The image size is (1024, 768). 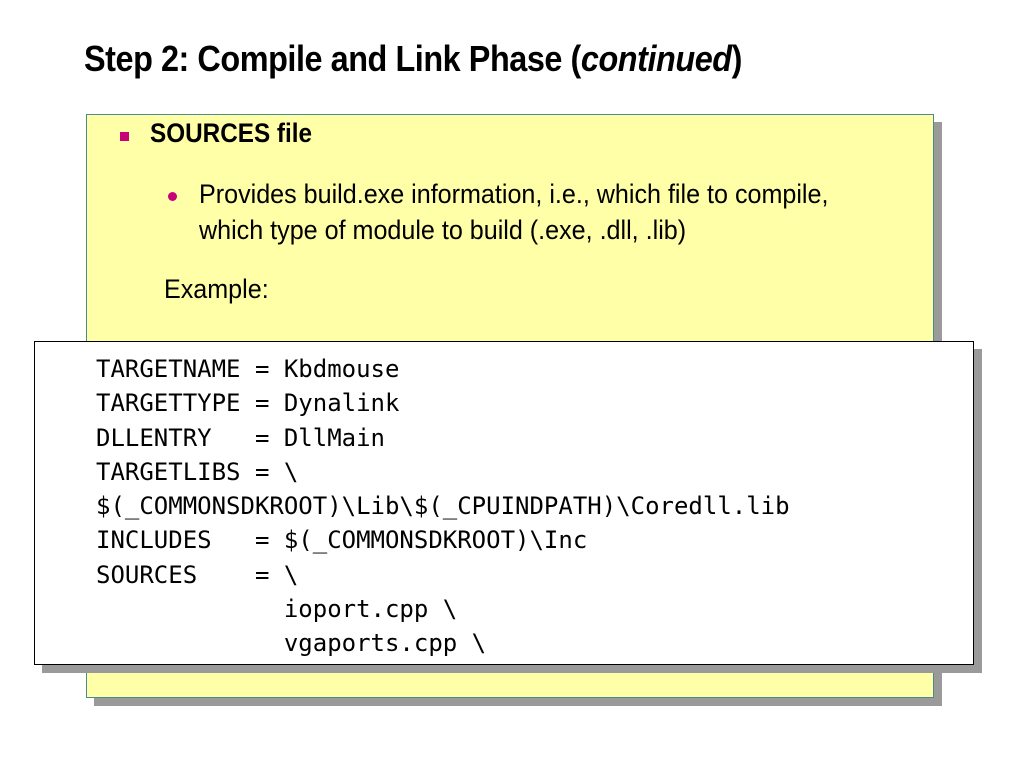 I want to click on code-line: TARGETLIBS = \, so click(x=197, y=471).